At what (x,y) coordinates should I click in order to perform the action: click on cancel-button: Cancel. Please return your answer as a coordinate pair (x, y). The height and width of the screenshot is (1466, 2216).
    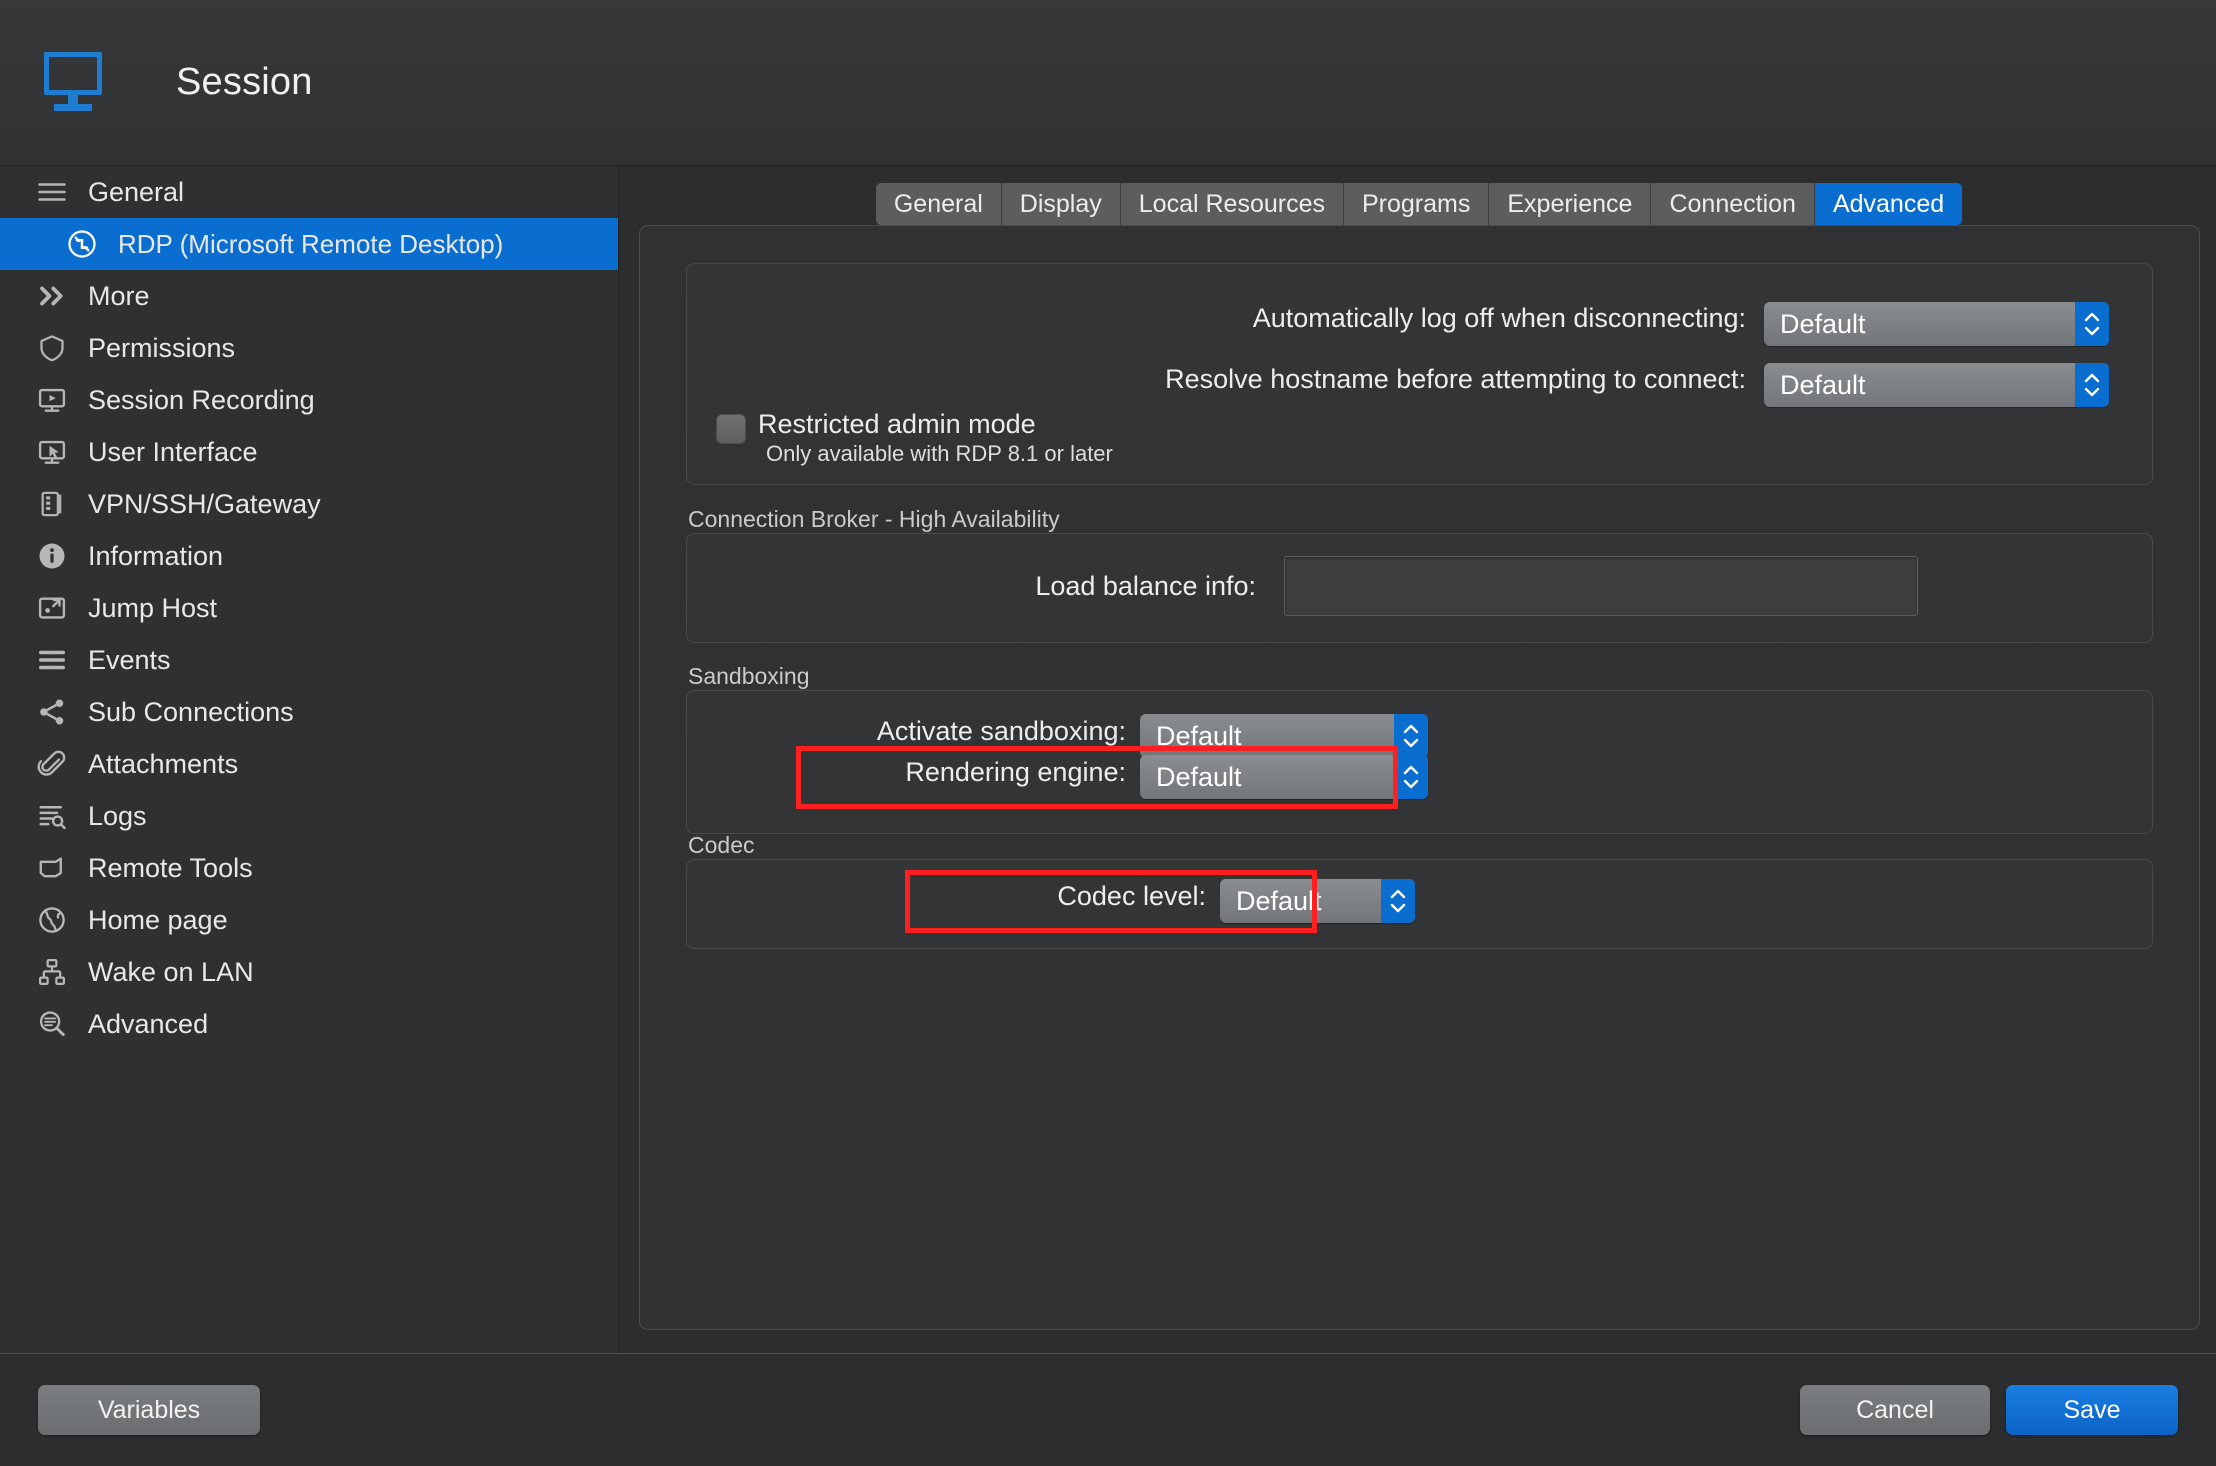
    Looking at the image, I should click on (1895, 1410).